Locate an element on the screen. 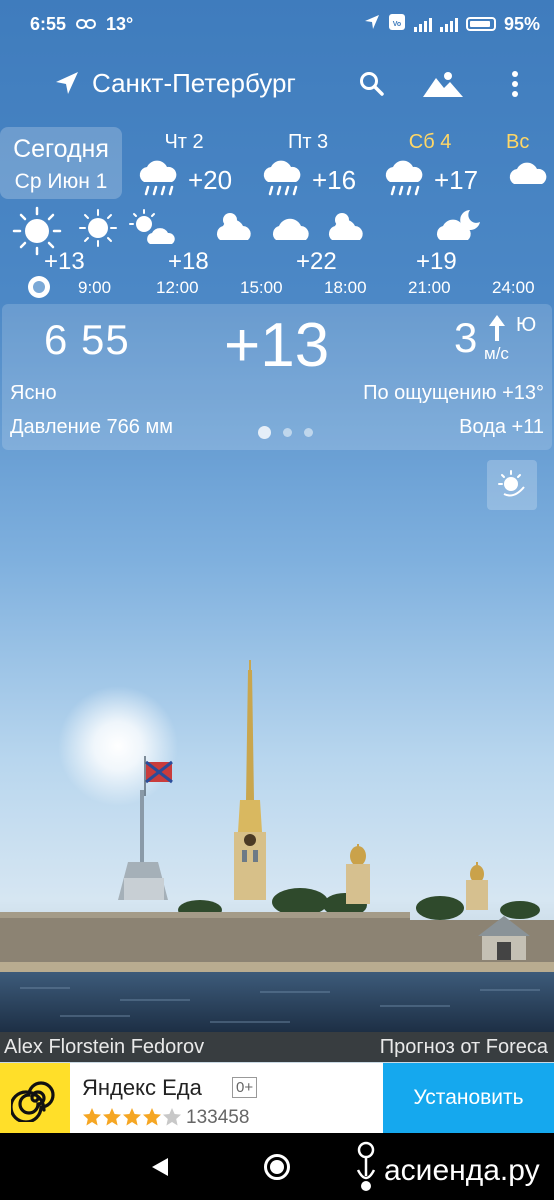 The image size is (554, 1200). city-name: Санкт-Петербург is located at coordinates (194, 83).